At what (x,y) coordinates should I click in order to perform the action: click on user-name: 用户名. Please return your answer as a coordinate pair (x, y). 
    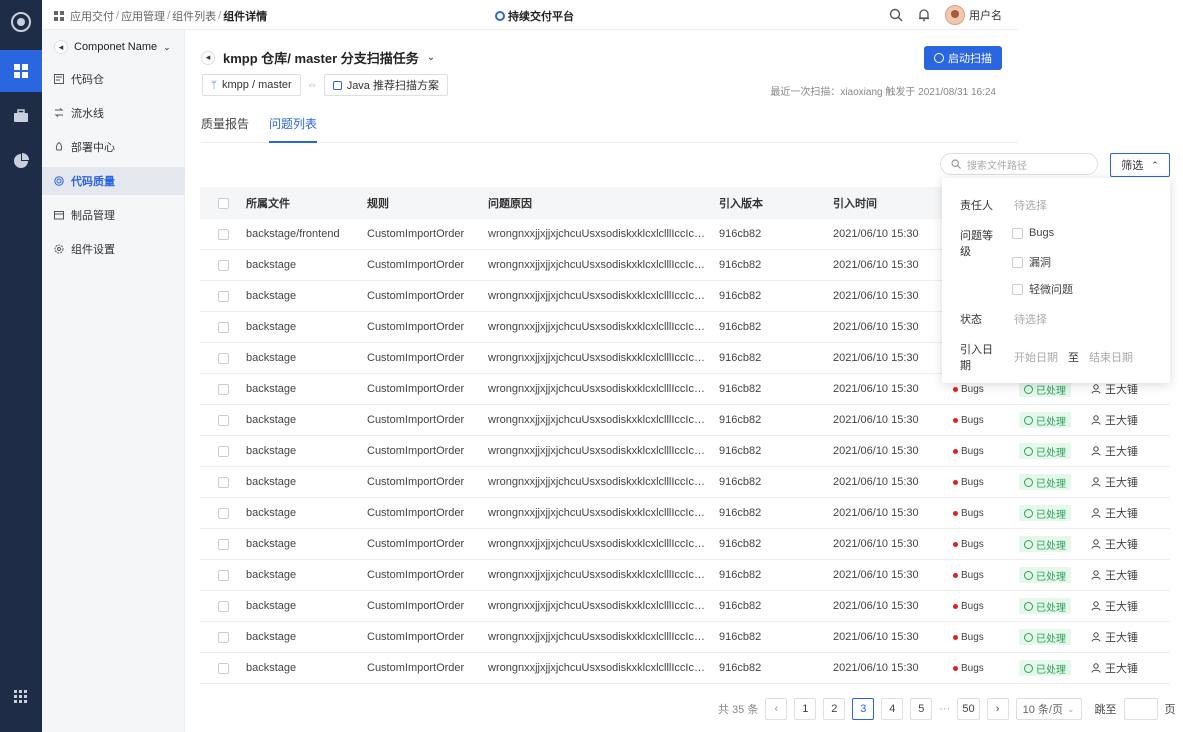
    Looking at the image, I should click on (985, 15).